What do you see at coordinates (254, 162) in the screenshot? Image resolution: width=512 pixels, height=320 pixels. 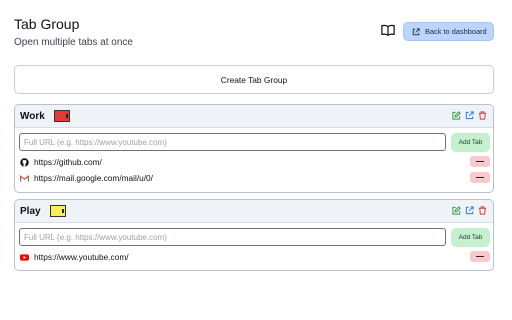 I see `tab-item: https://github.com/` at bounding box center [254, 162].